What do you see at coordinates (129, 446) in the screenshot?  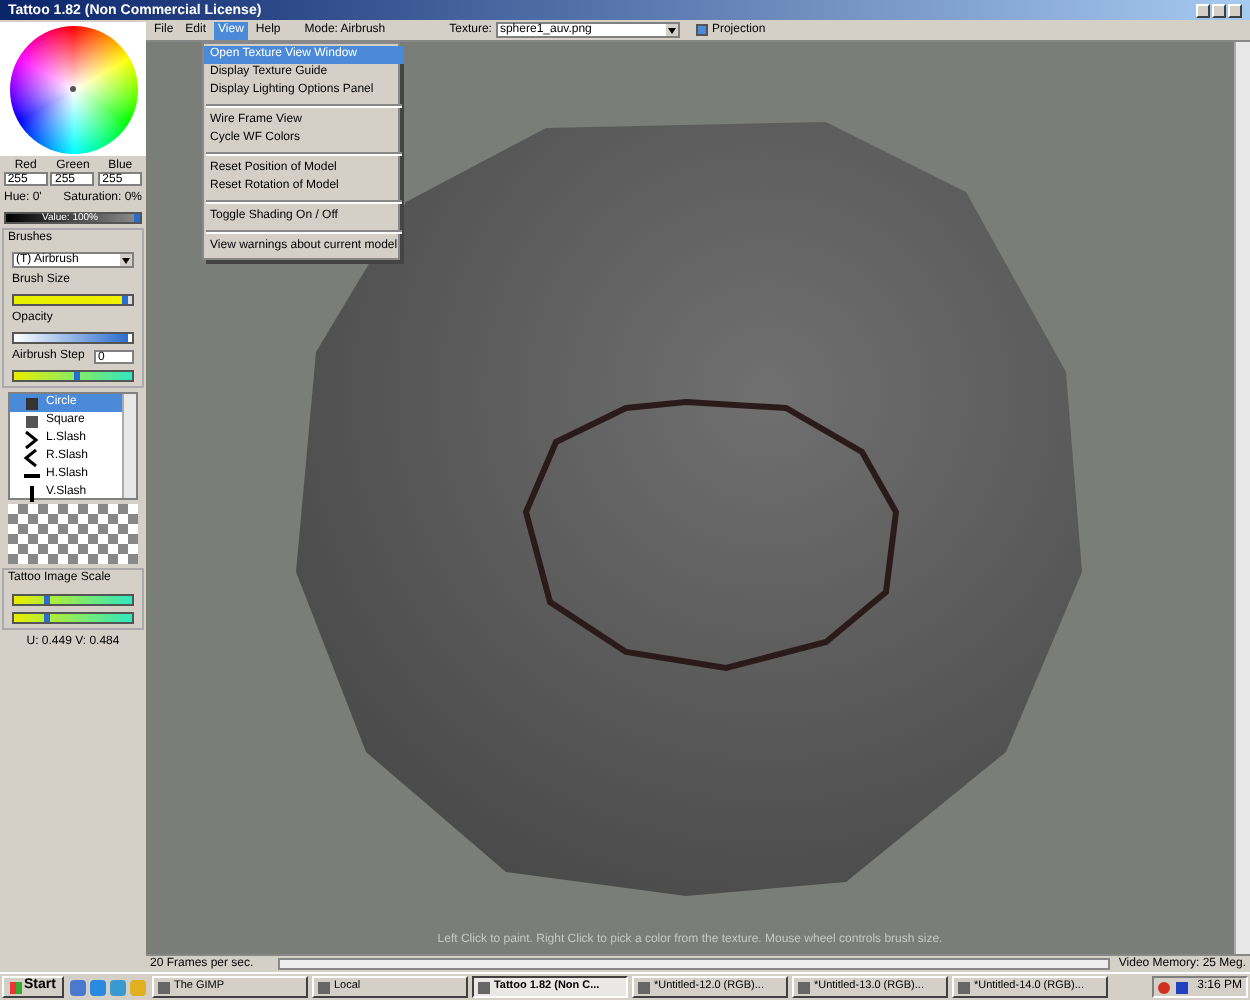 I see `scrollbar` at bounding box center [129, 446].